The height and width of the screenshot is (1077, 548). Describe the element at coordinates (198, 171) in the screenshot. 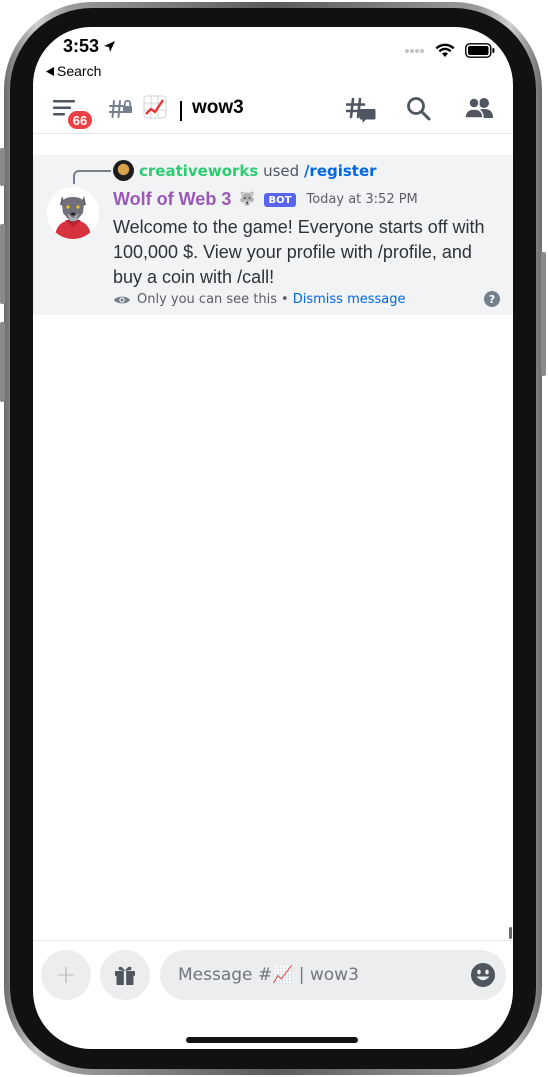

I see `reply-username: creativeworks` at that location.